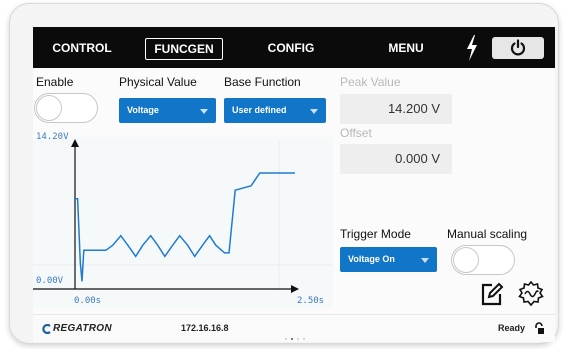  What do you see at coordinates (46, 329) in the screenshot?
I see `regatron-logo-icon` at bounding box center [46, 329].